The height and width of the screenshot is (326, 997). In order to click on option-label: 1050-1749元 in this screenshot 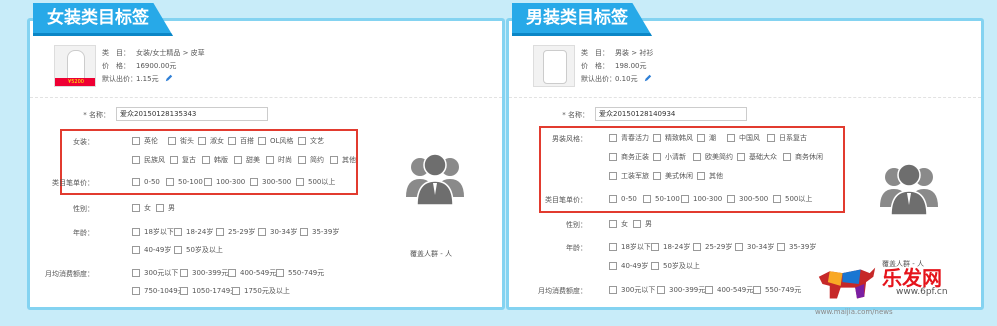, I will do `click(215, 291)`.